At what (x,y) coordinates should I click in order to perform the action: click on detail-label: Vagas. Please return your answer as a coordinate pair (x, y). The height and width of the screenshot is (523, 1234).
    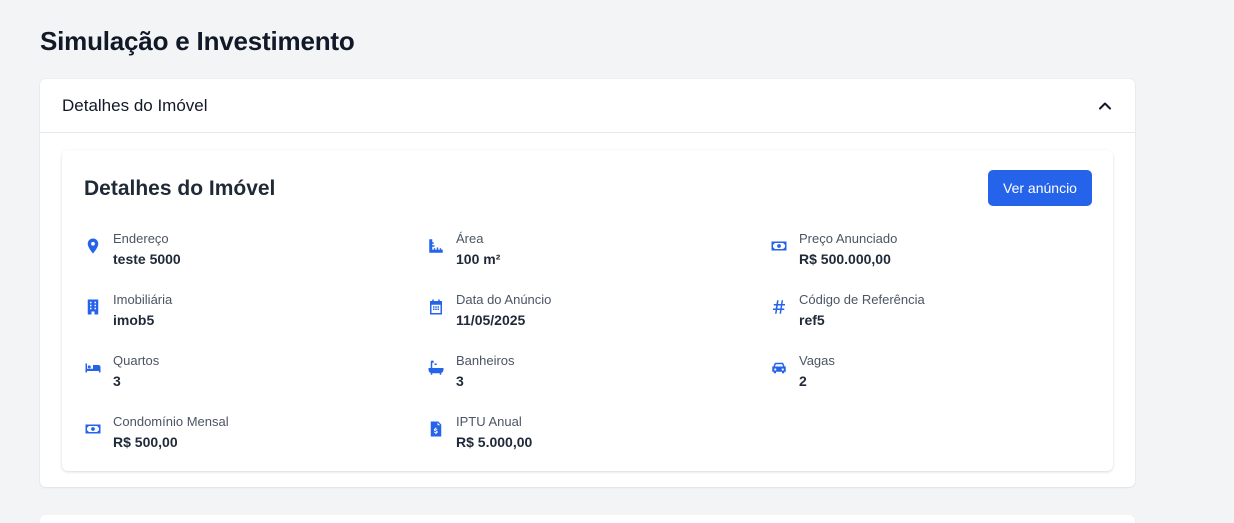
    Looking at the image, I should click on (817, 360).